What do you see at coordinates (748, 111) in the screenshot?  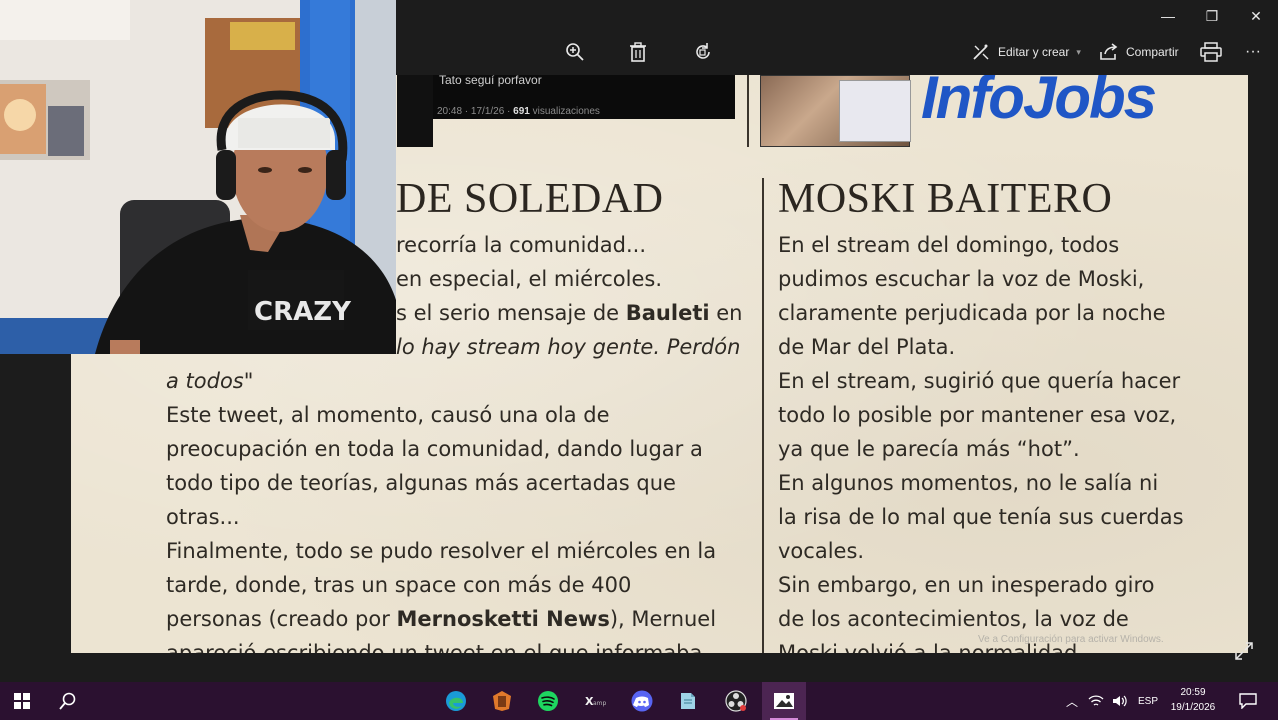 I see `column-divider-top` at bounding box center [748, 111].